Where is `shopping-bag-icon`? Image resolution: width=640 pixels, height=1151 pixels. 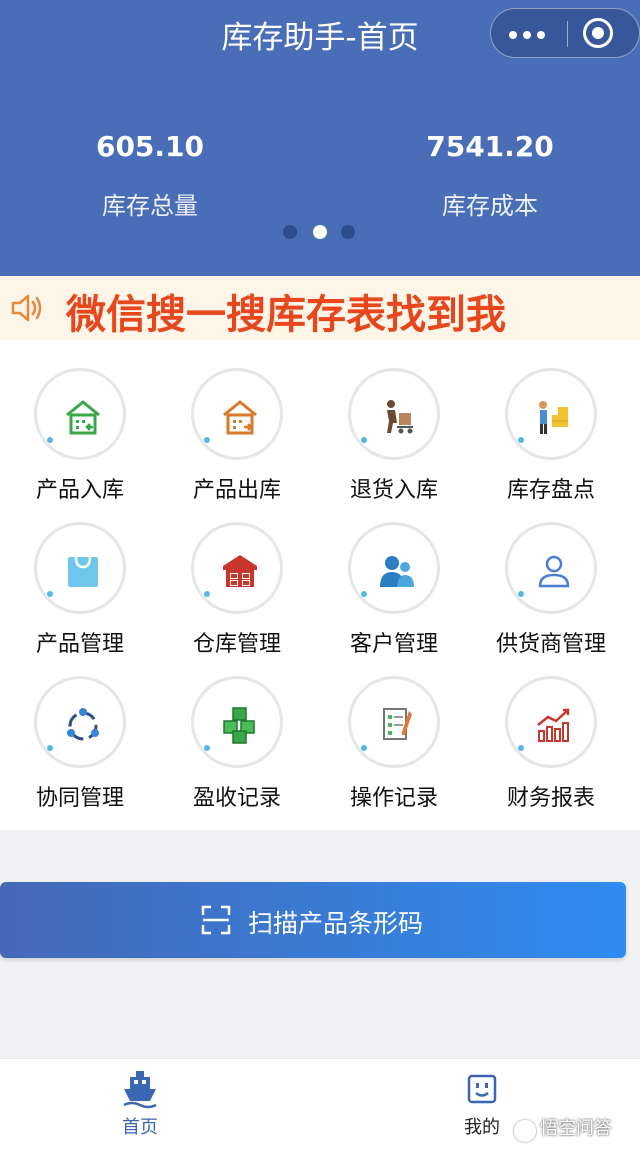
shopping-bag-icon is located at coordinates (83, 571).